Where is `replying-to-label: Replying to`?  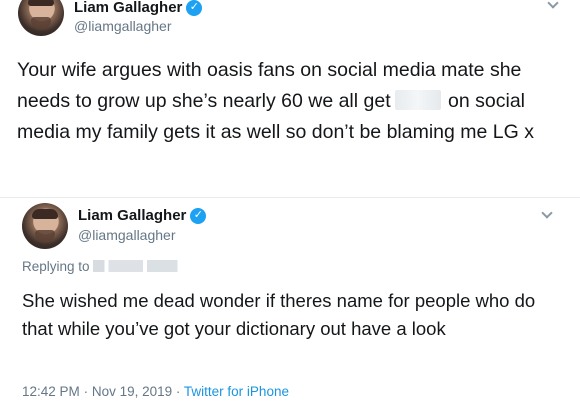
replying-to-label: Replying to is located at coordinates (56, 266).